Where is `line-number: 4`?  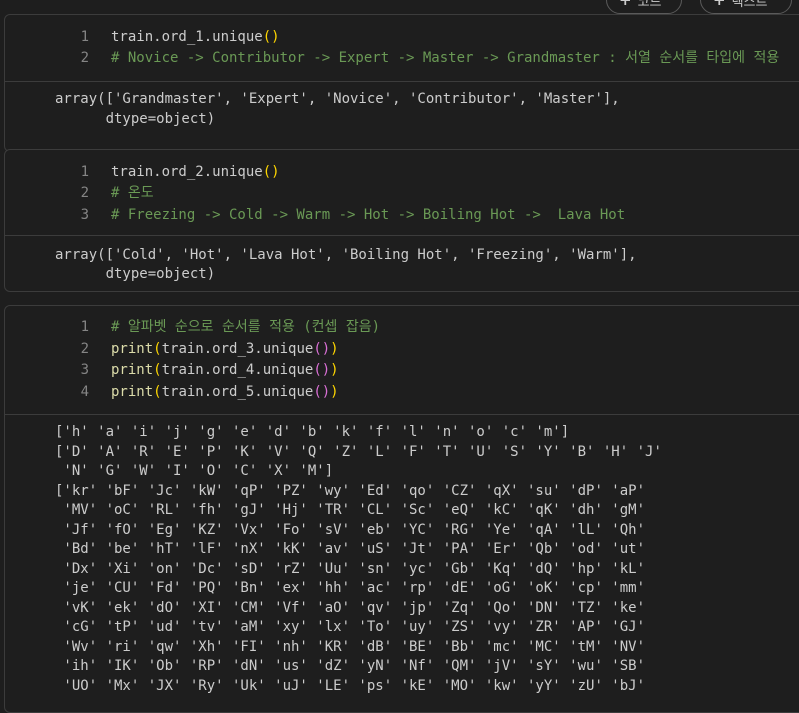 line-number: 4 is located at coordinates (84, 392).